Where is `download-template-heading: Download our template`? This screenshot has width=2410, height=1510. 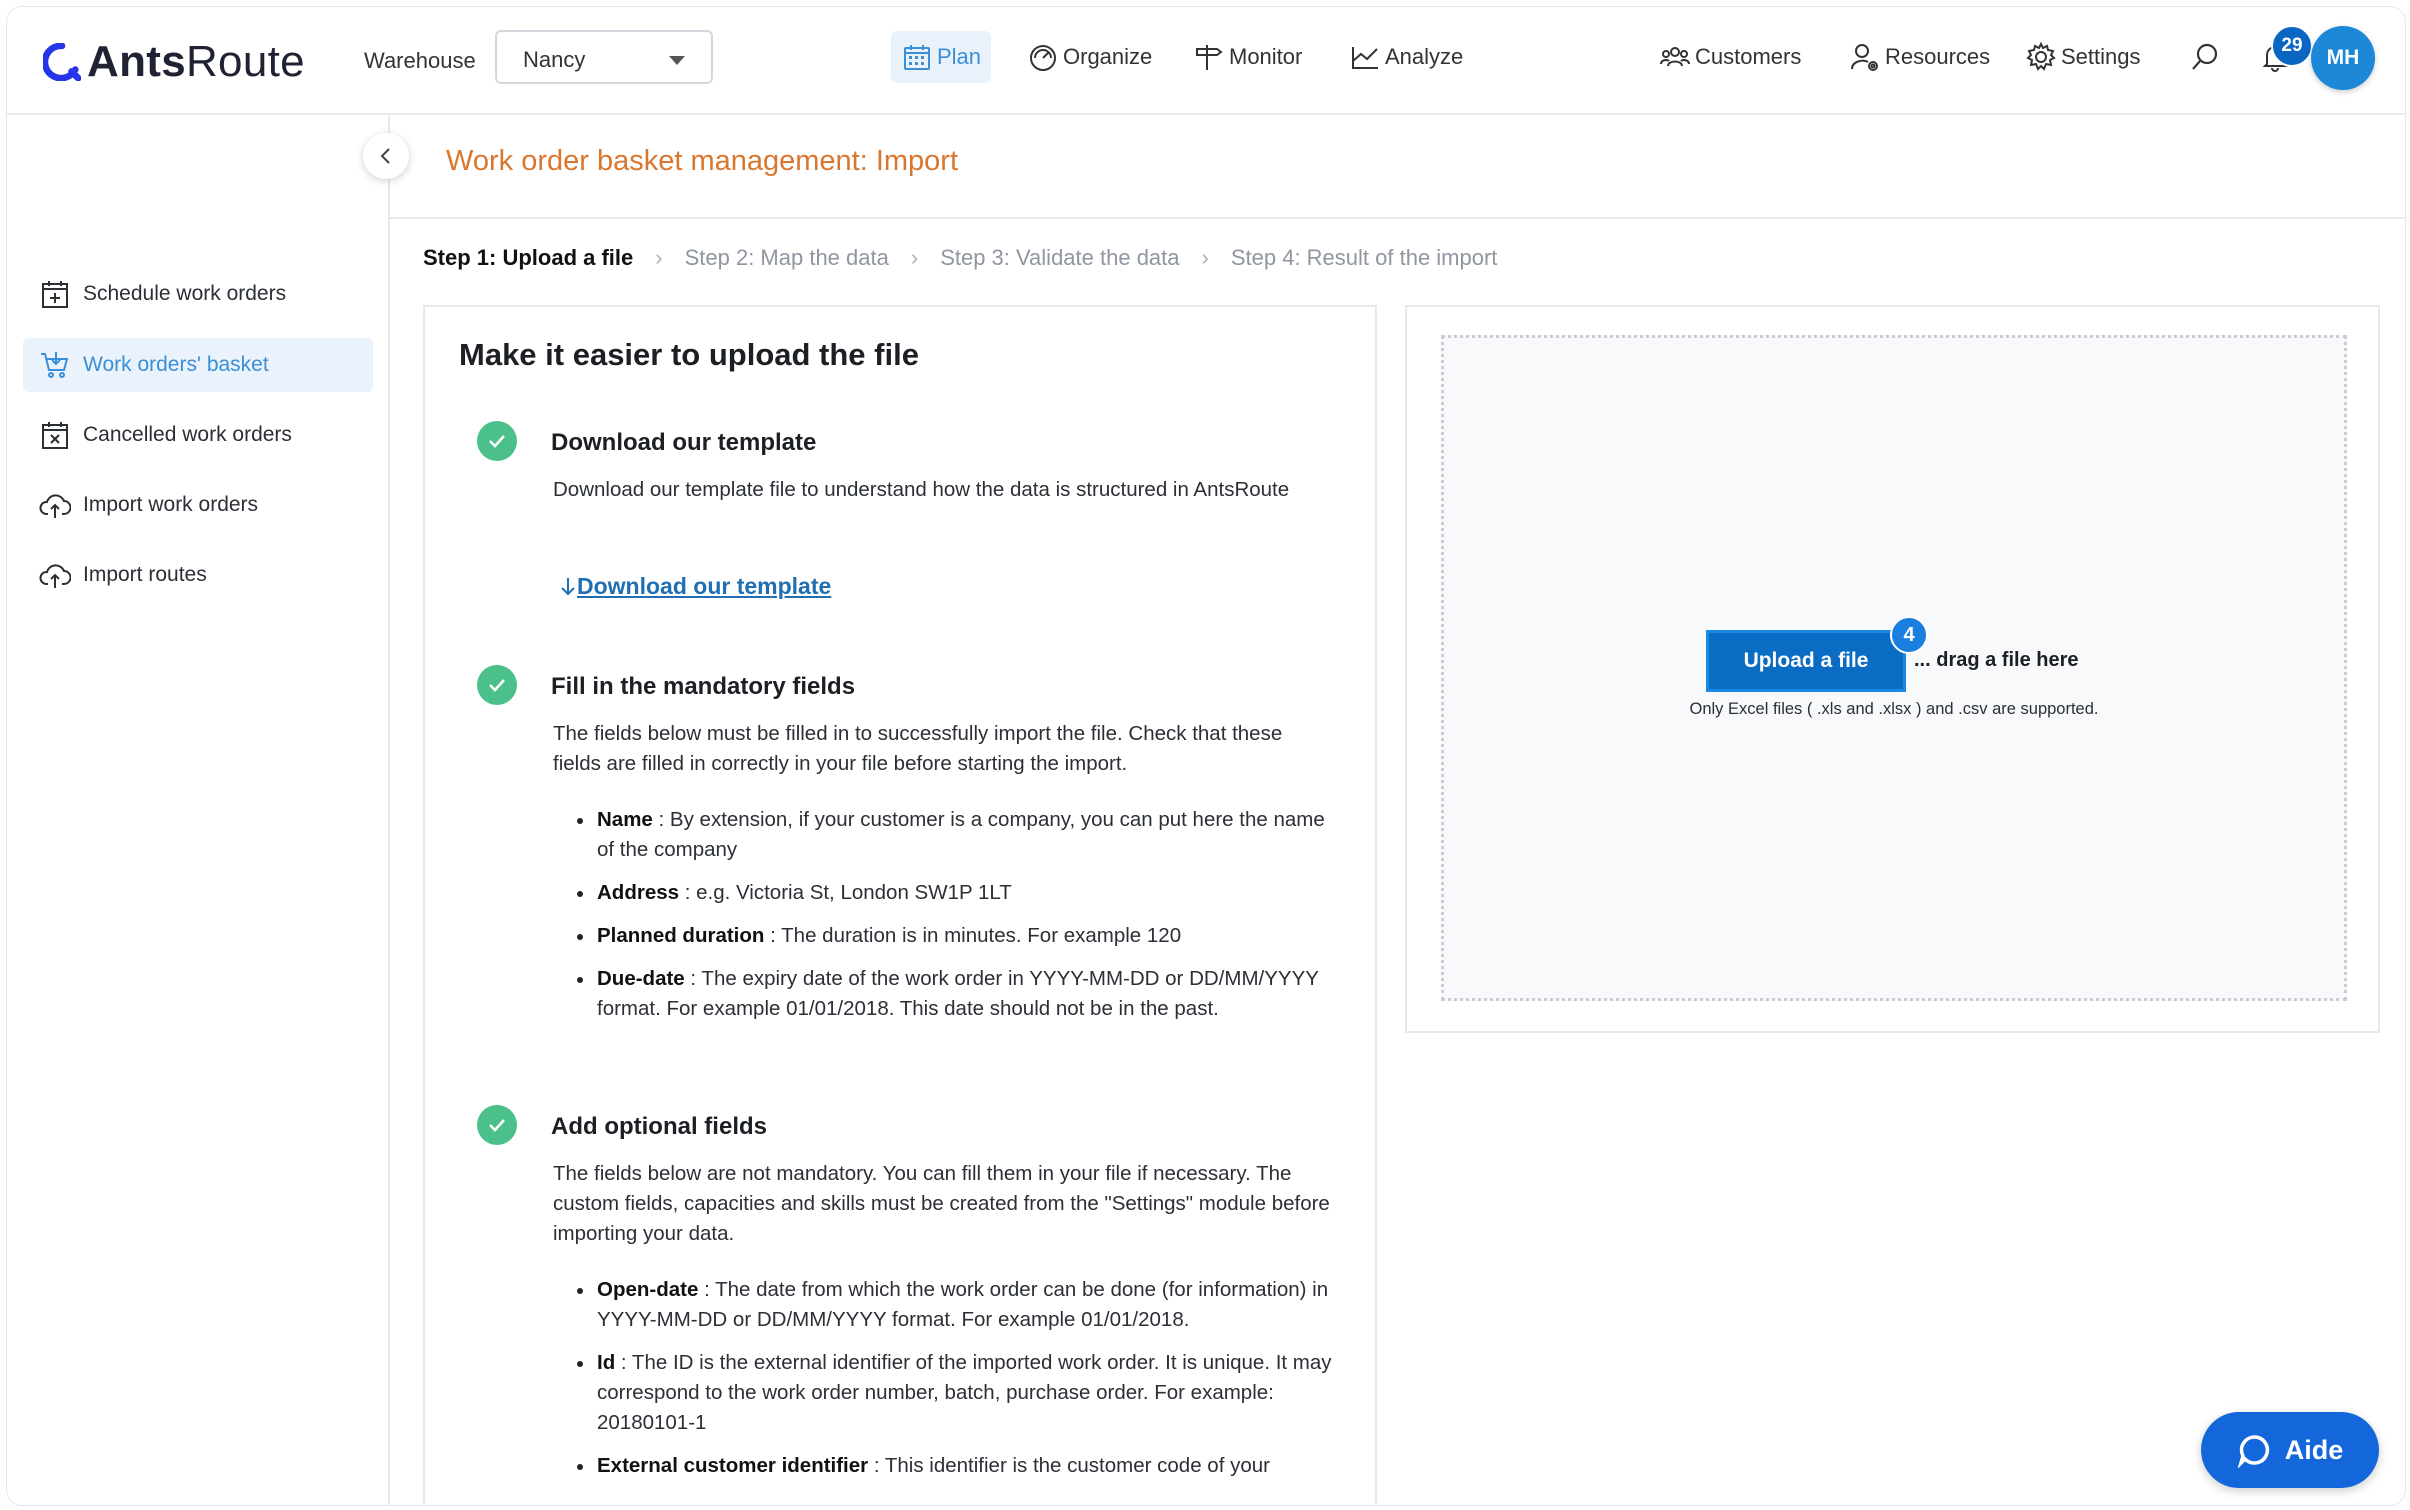
download-template-heading: Download our template is located at coordinates (684, 442).